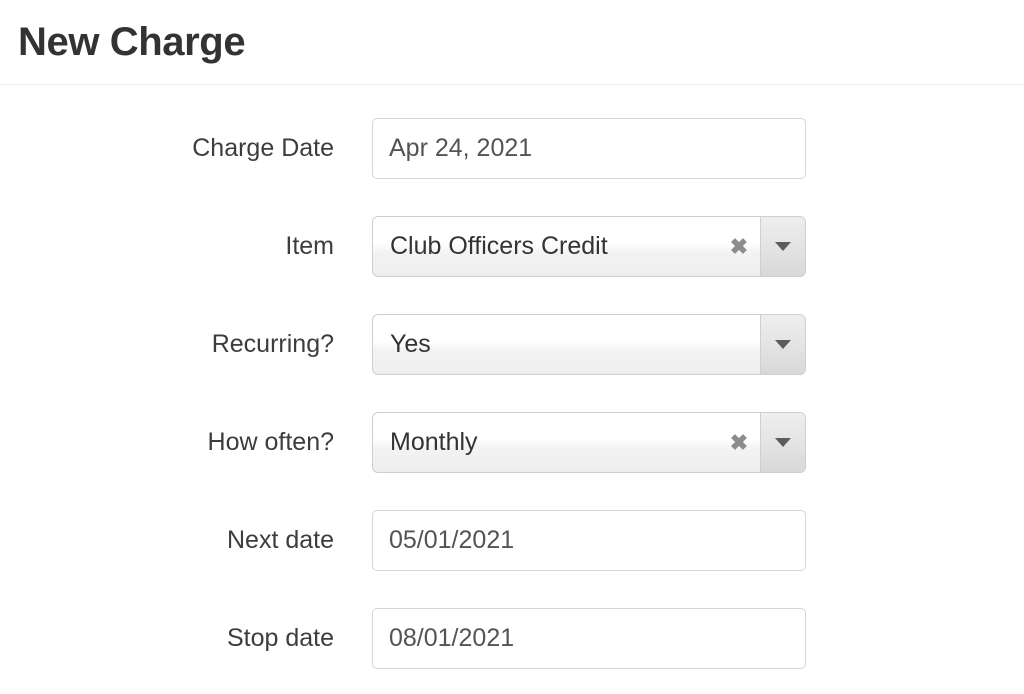 Image resolution: width=1024 pixels, height=694 pixels. Describe the element at coordinates (132, 42) in the screenshot. I see `page-title: New Charge` at that location.